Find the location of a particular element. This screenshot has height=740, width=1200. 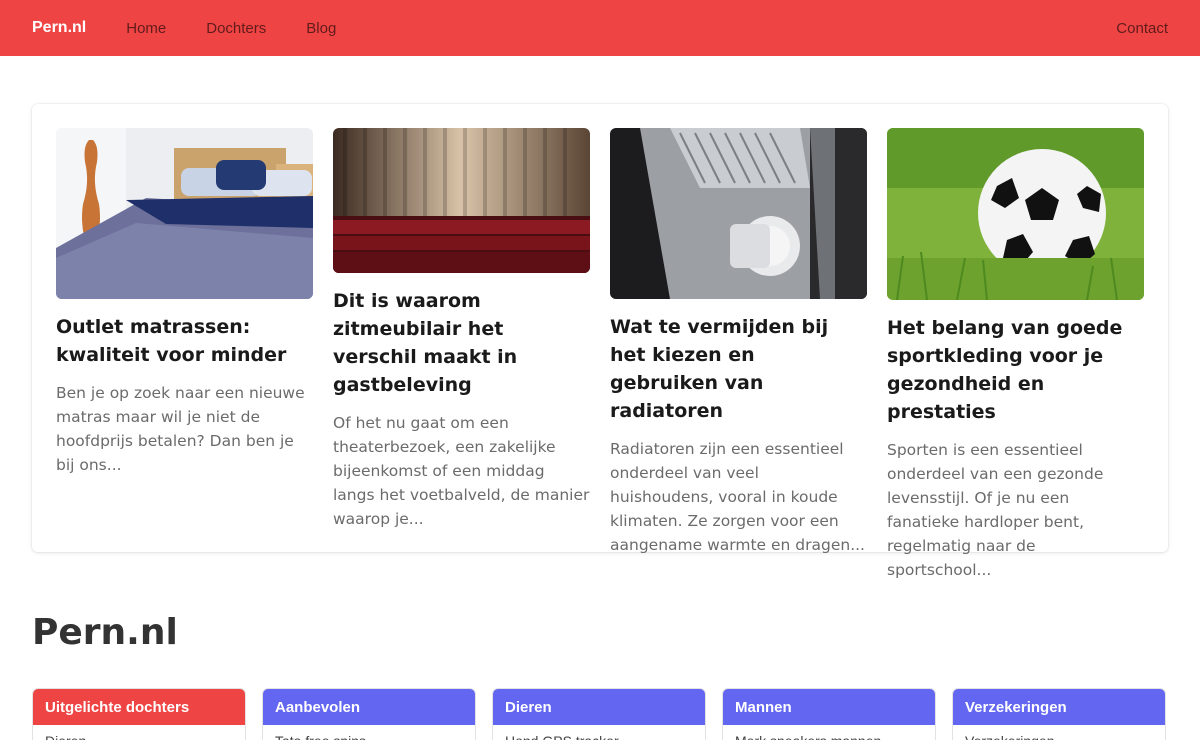

category-box: Mannen Merk sneakers mannen is located at coordinates (829, 714).